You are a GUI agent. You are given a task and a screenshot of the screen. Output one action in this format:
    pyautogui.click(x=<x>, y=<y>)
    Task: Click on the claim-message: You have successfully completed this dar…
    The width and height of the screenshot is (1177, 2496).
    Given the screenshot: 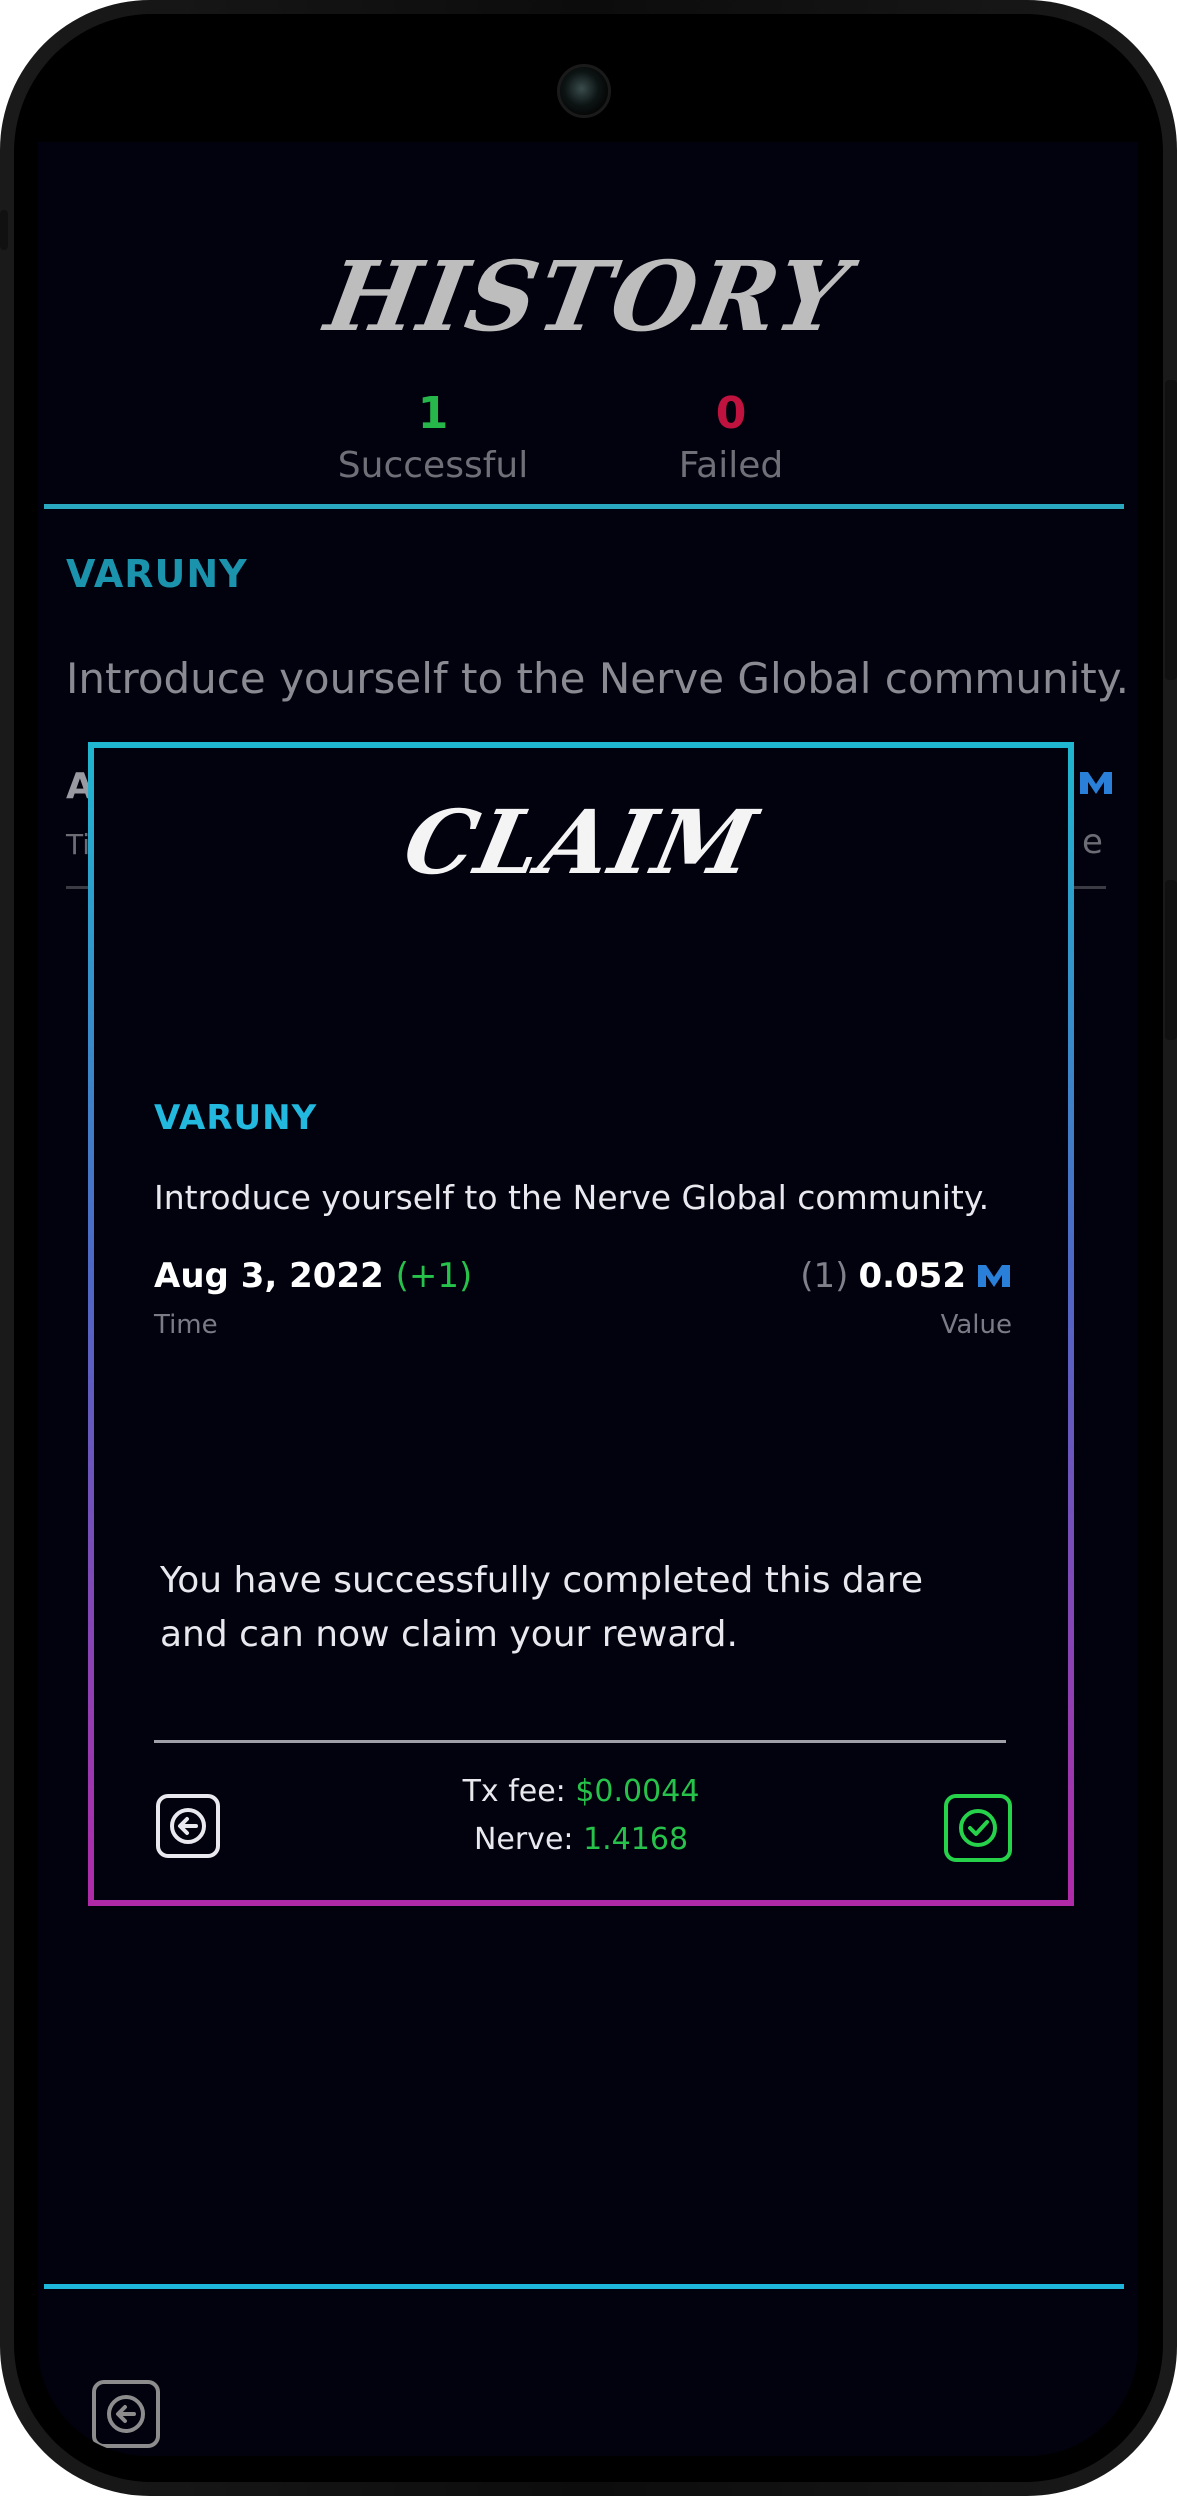 What is the action you would take?
    pyautogui.click(x=541, y=1607)
    